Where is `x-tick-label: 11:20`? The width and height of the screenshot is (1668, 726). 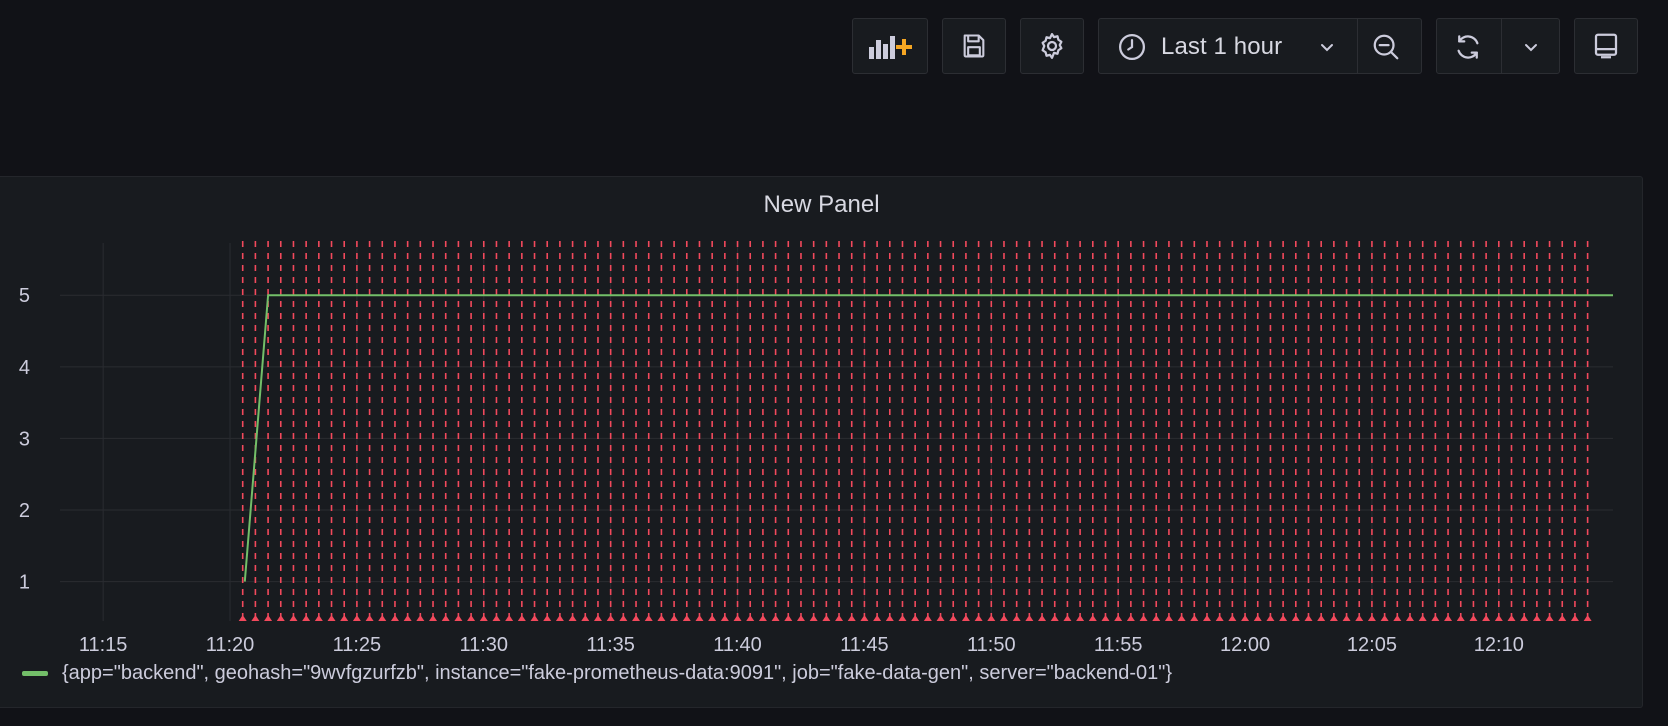
x-tick-label: 11:20 is located at coordinates (230, 645).